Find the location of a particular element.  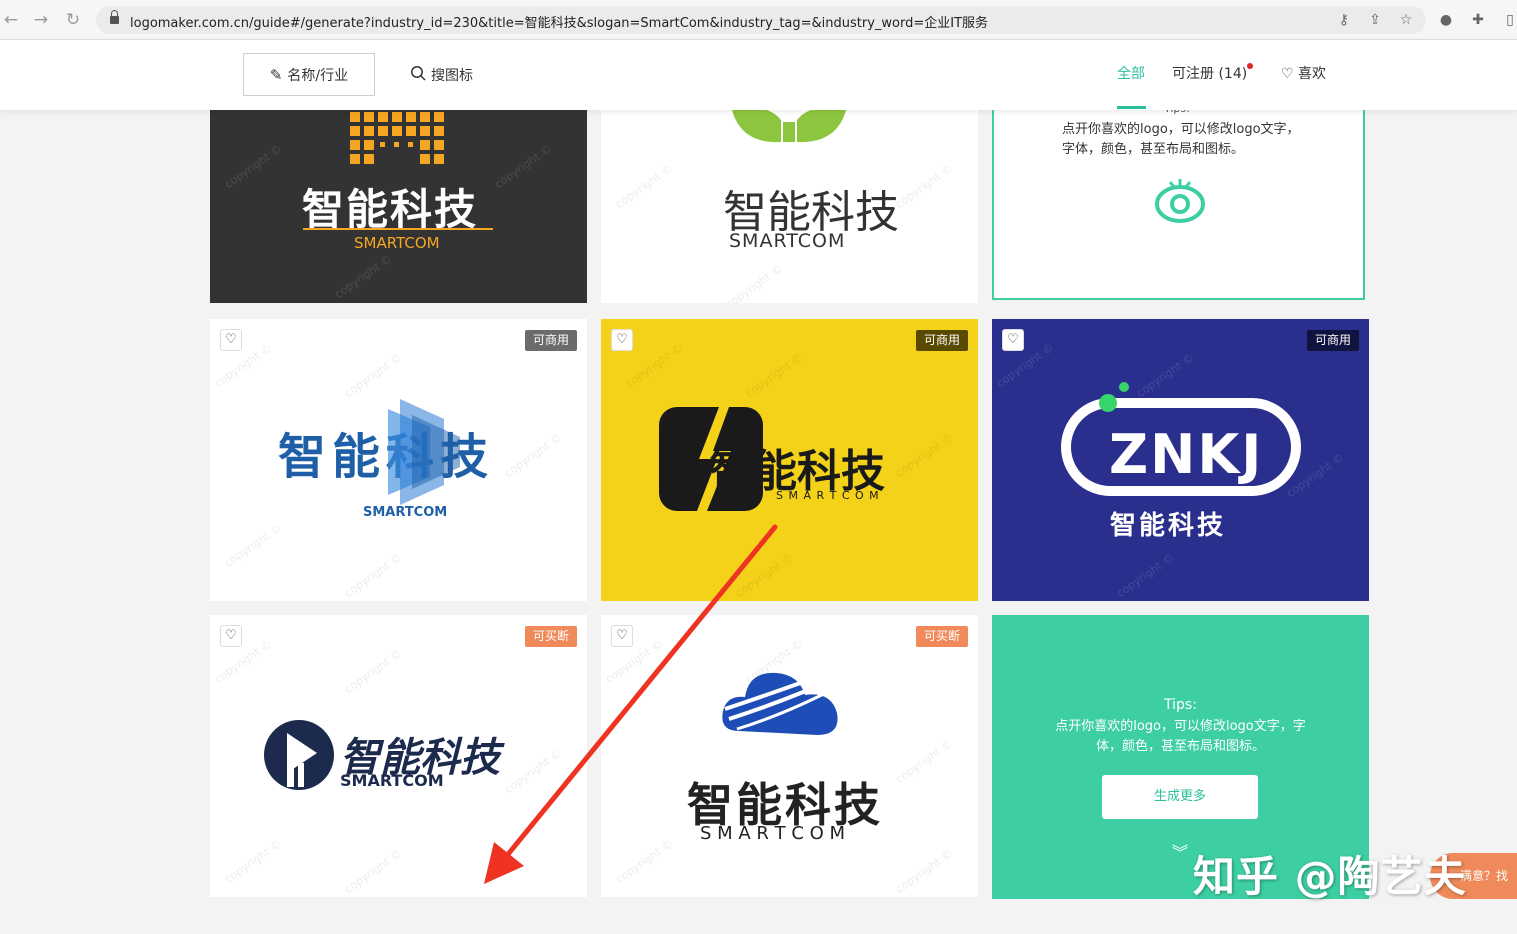

sidebar-icon: ▯ is located at coordinates (1508, 20).